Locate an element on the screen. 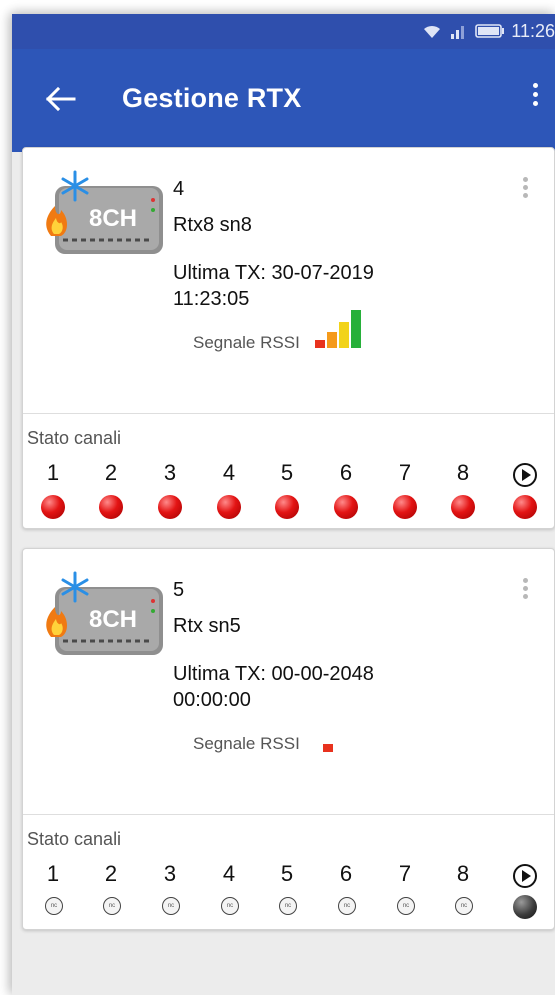 Image resolution: width=555 pixels, height=995 pixels. device-id: 5 is located at coordinates (179, 590).